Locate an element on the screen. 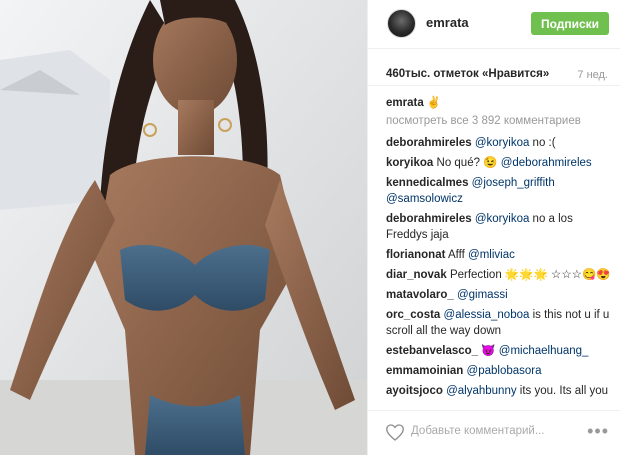 The image size is (620, 455). comment-user: kennedicalmes is located at coordinates (427, 183).